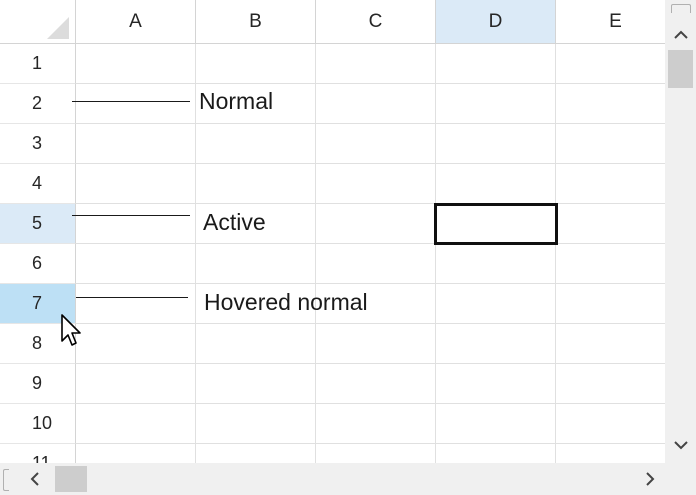 This screenshot has width=696, height=495. What do you see at coordinates (610, 104) in the screenshot?
I see `cell-e2` at bounding box center [610, 104].